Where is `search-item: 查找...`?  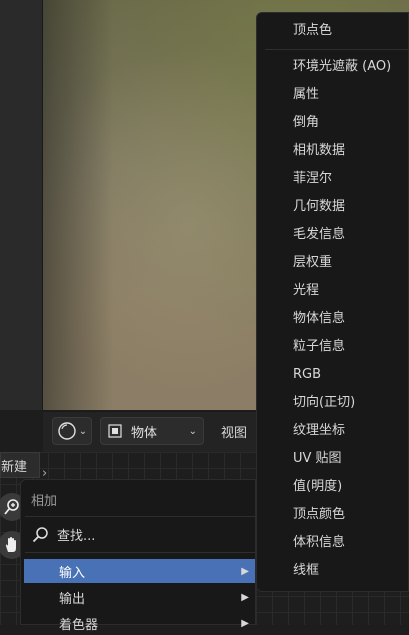 search-item: 查找... is located at coordinates (63, 534).